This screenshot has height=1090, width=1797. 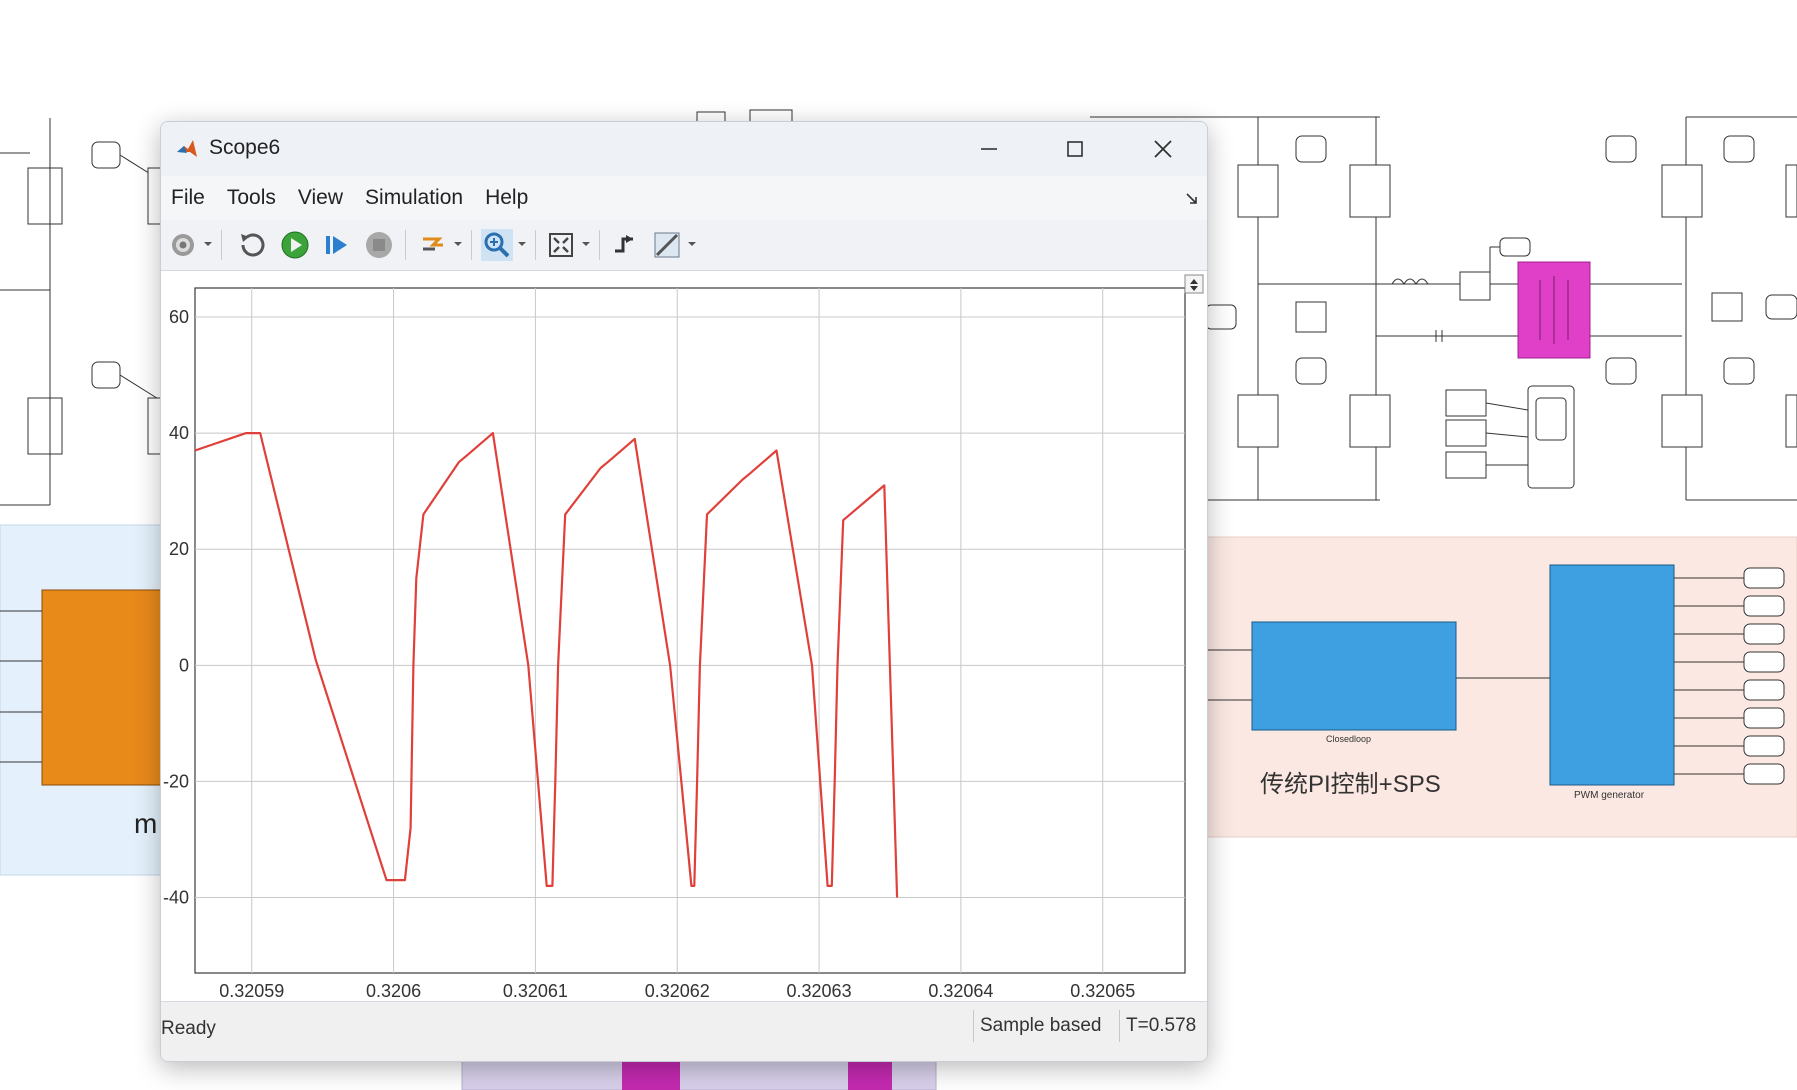 I want to click on x-tick-label: 0.32065, so click(x=1102, y=991).